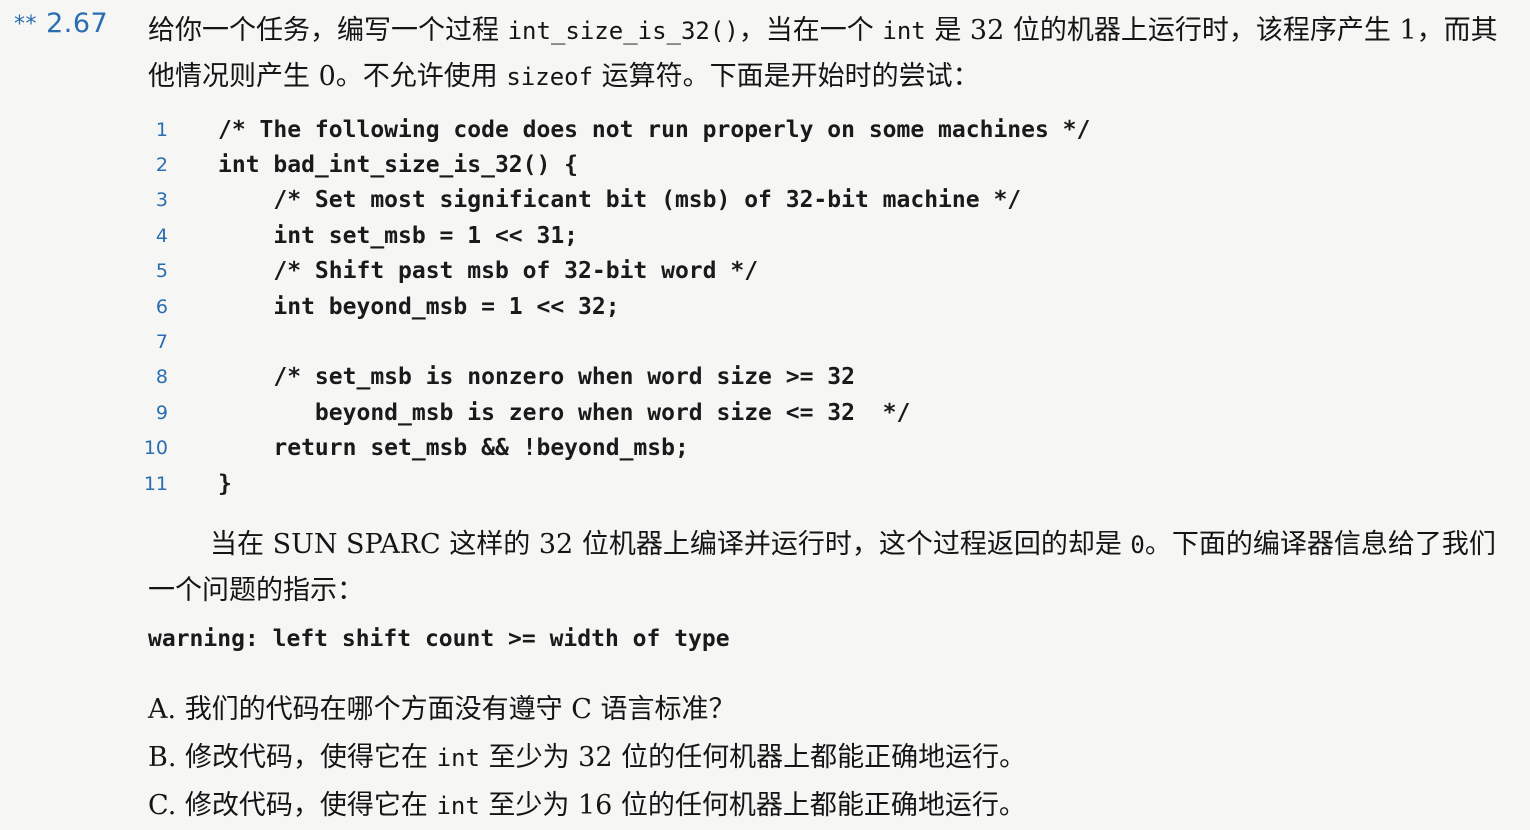  Describe the element at coordinates (740, 483) in the screenshot. I see `code-line: 11}` at that location.